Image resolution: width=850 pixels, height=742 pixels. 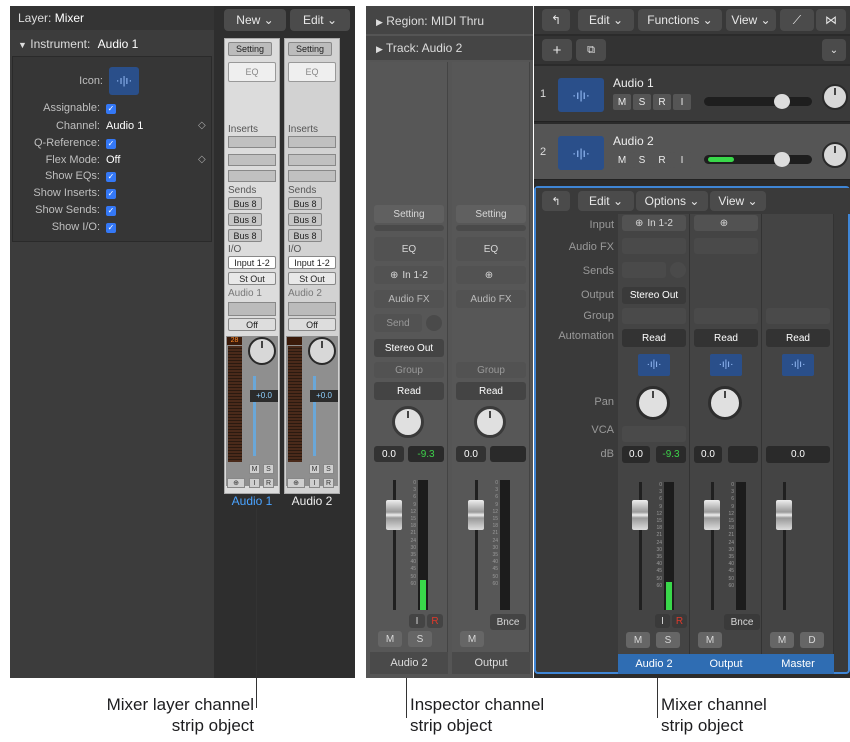 I want to click on volume-slider, so click(x=758, y=101).